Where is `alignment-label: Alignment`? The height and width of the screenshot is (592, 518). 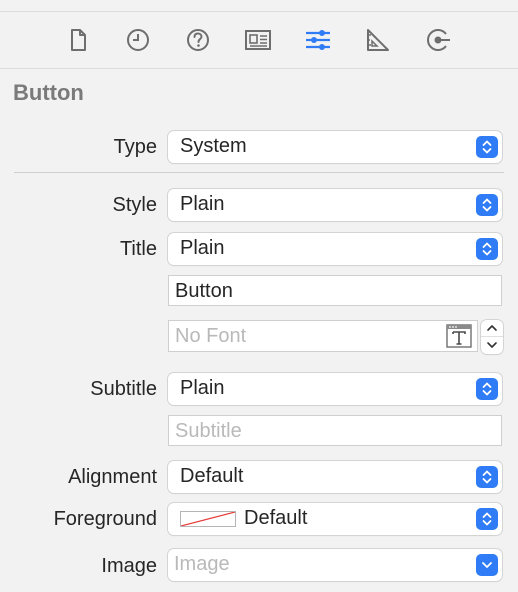 alignment-label: Alignment is located at coordinates (112, 477).